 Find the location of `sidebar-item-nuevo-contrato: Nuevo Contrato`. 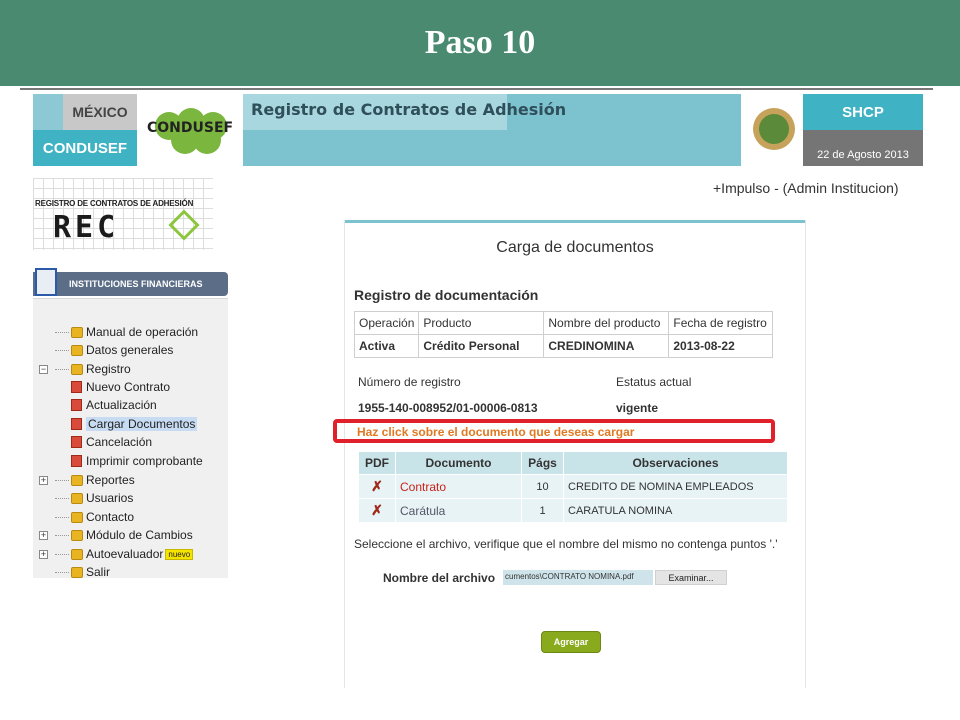

sidebar-item-nuevo-contrato: Nuevo Contrato is located at coordinates (120, 387).